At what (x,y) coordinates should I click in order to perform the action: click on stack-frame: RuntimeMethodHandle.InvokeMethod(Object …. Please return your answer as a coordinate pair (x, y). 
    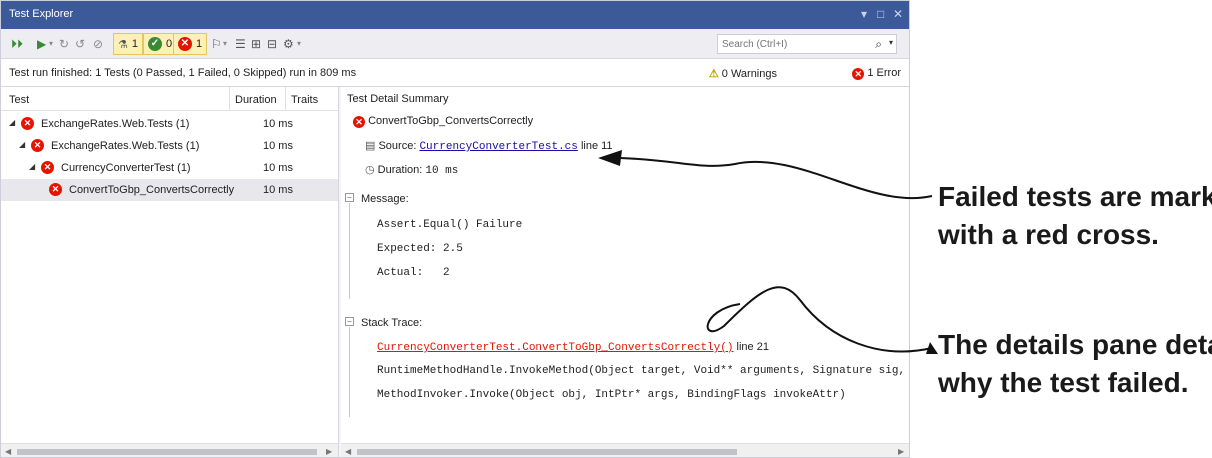
    Looking at the image, I should click on (643, 371).